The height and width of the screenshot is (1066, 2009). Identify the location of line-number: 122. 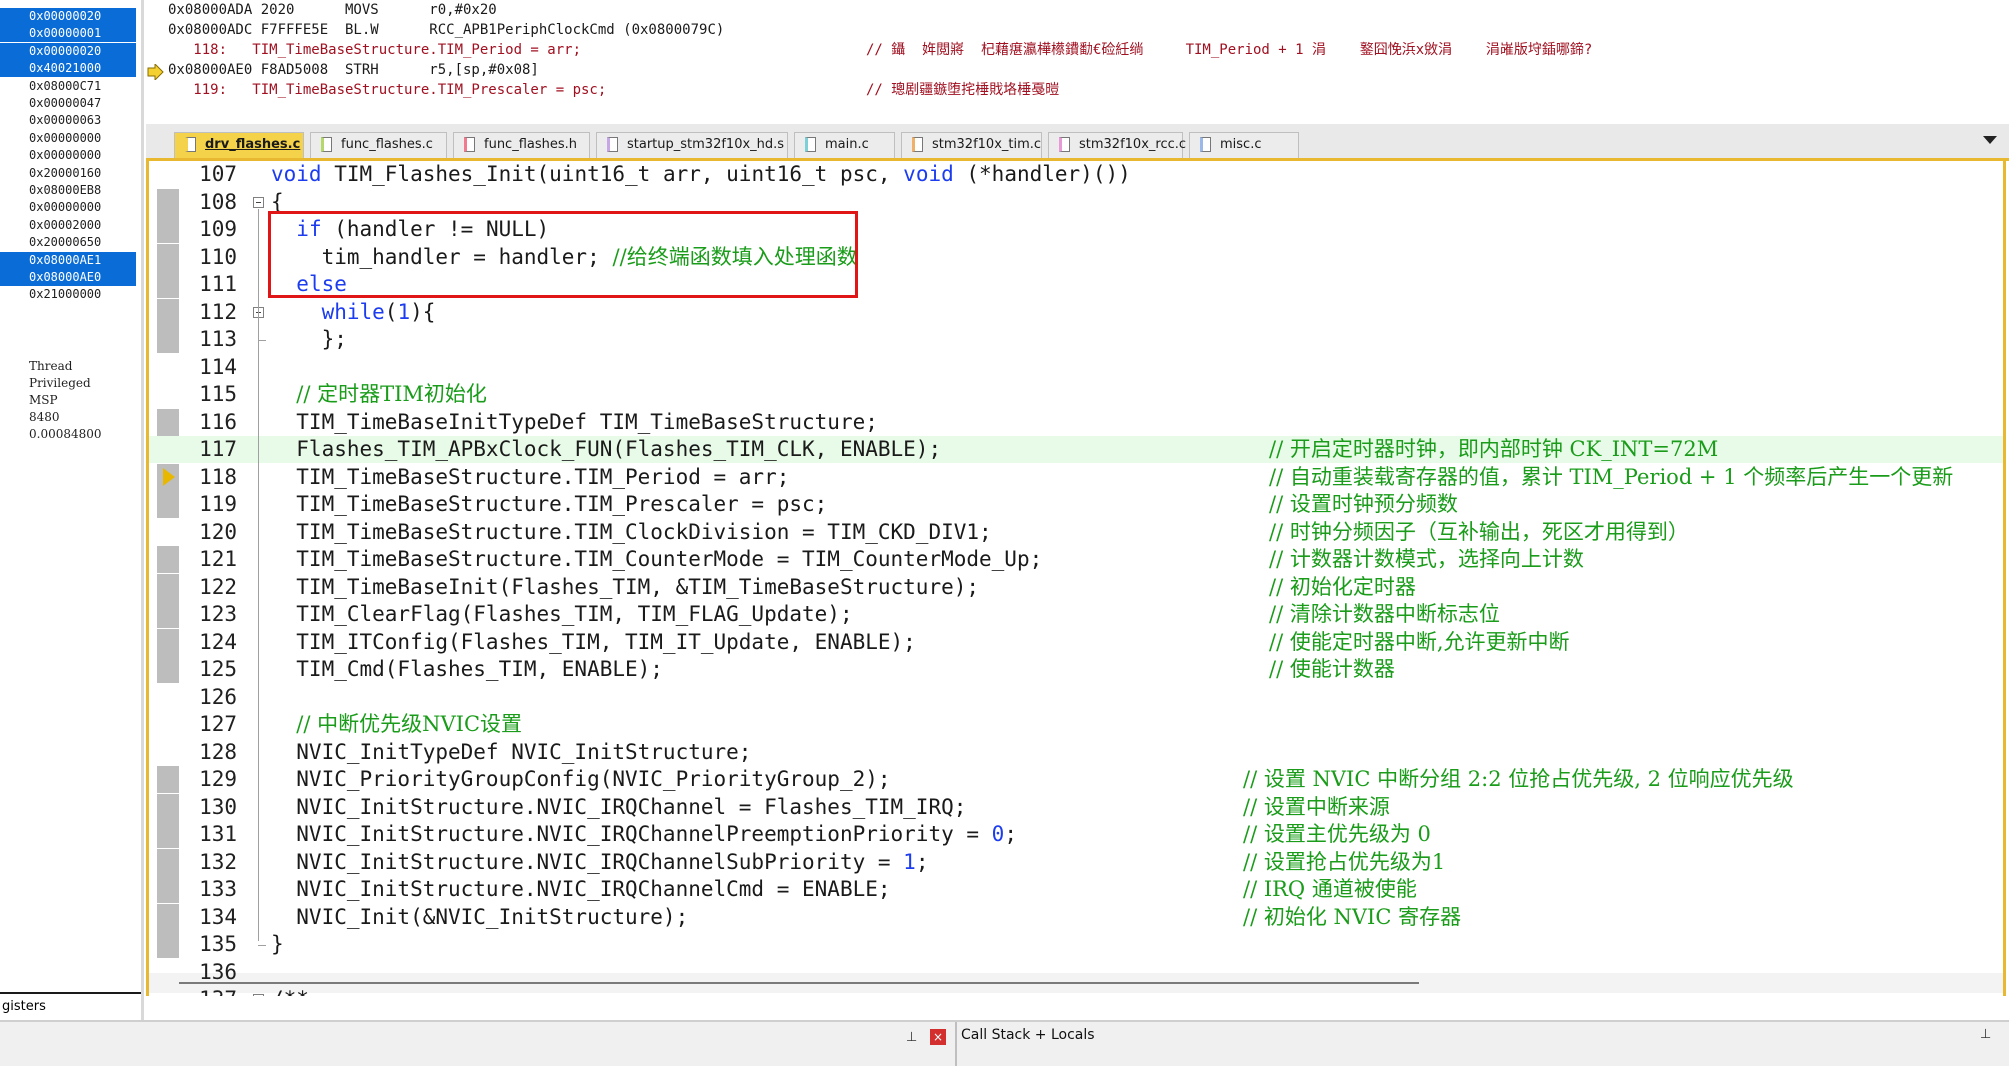
(208, 587).